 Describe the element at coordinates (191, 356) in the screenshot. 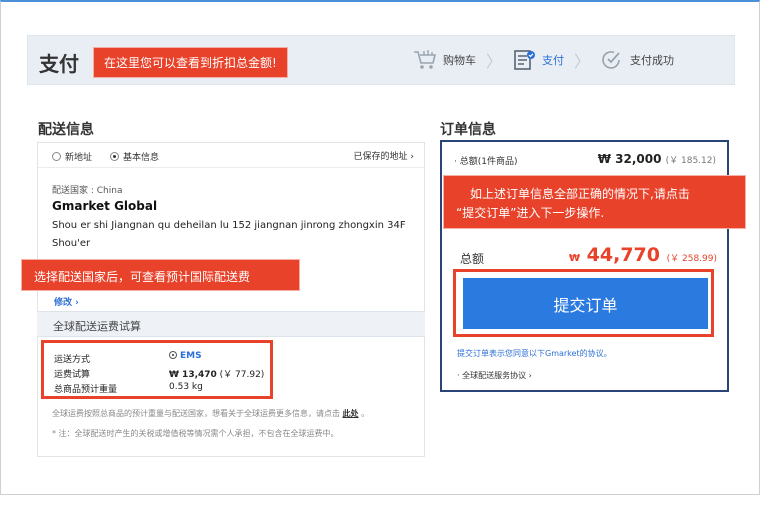

I see `shipping-method-value: EMS` at that location.